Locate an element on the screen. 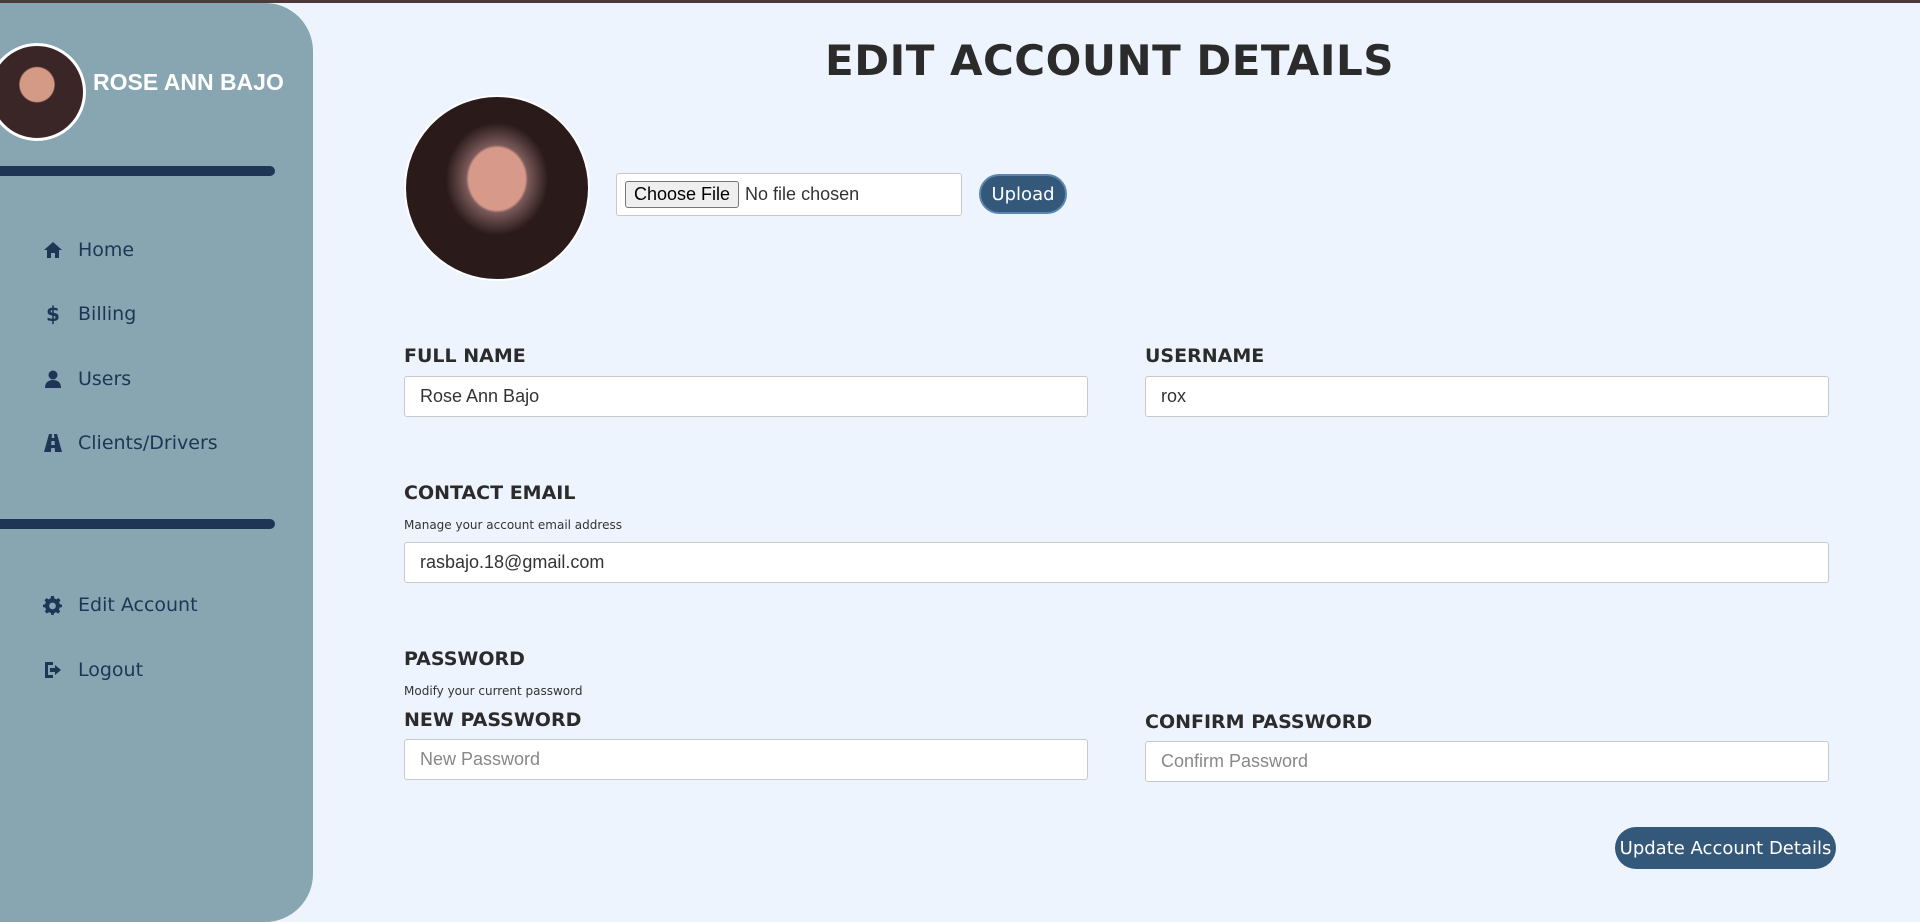 The width and height of the screenshot is (1920, 922). sidebar-item-label: Edit Account is located at coordinates (138, 605).